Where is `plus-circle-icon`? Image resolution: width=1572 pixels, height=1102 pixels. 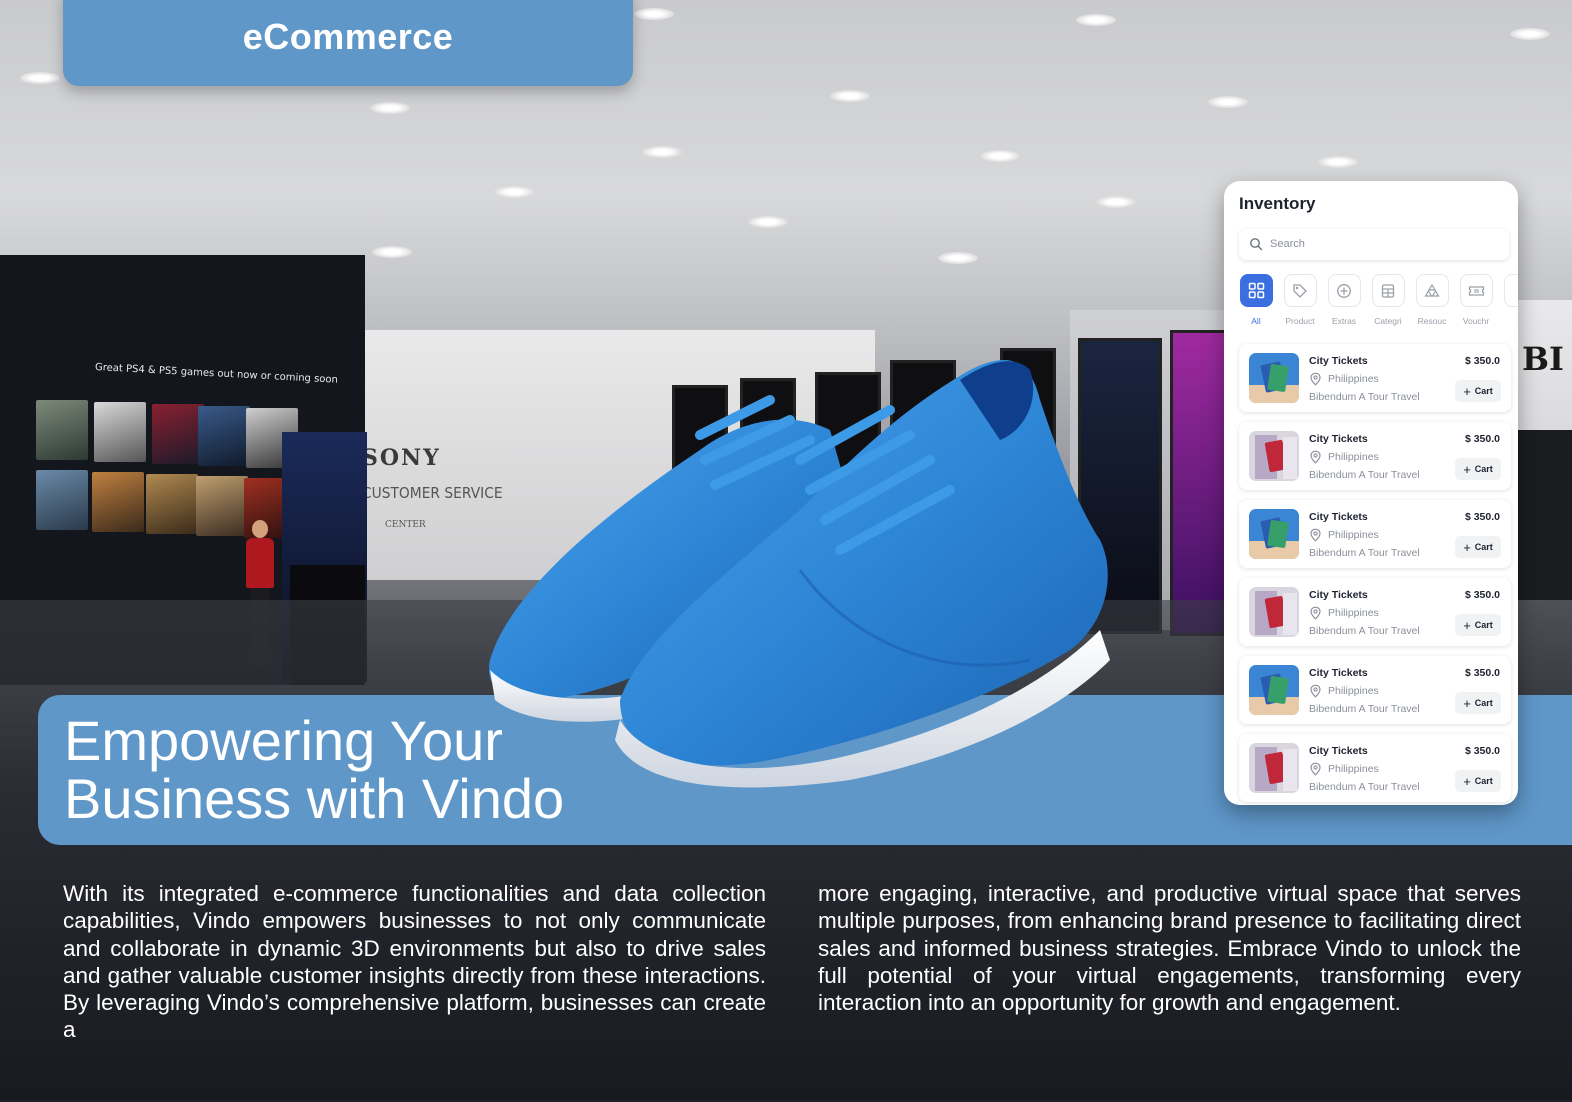
plus-circle-icon is located at coordinates (1344, 290).